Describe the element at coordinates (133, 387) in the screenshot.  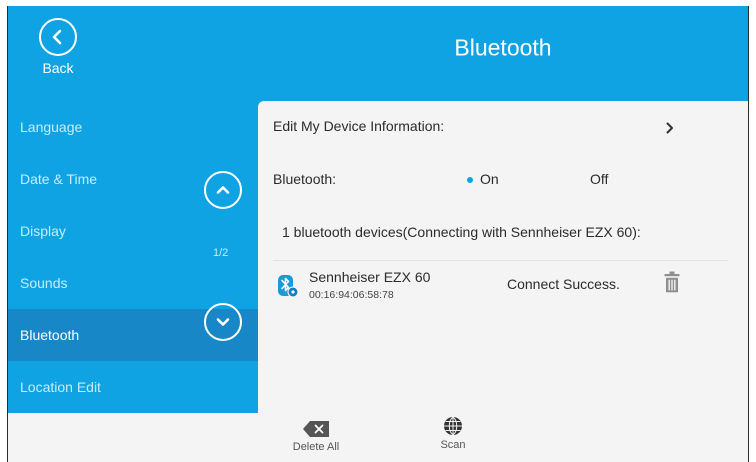
I see `sidebar-item-location-edit: Location Edit` at that location.